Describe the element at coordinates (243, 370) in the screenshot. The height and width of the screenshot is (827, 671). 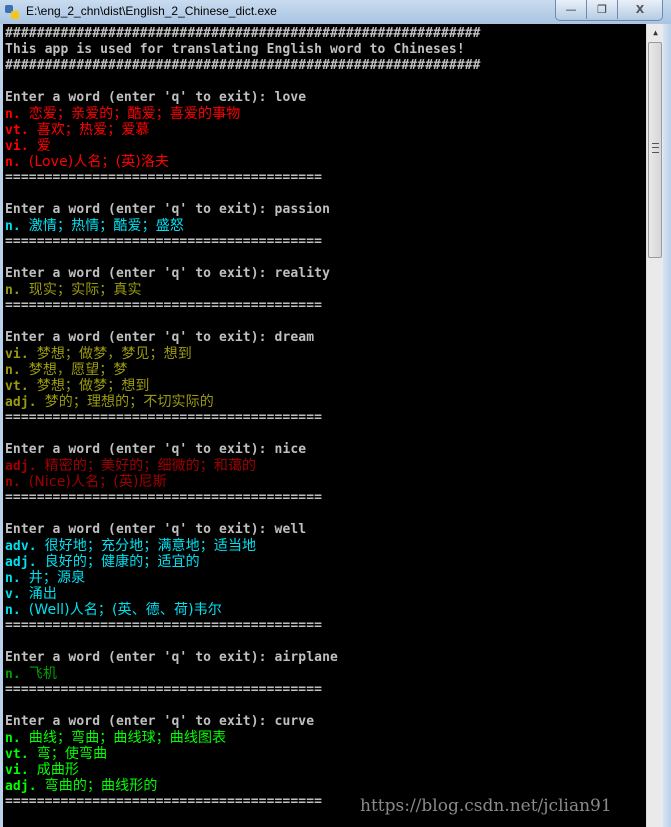
I see `definition-line: n. 梦想，愿望；梦` at that location.